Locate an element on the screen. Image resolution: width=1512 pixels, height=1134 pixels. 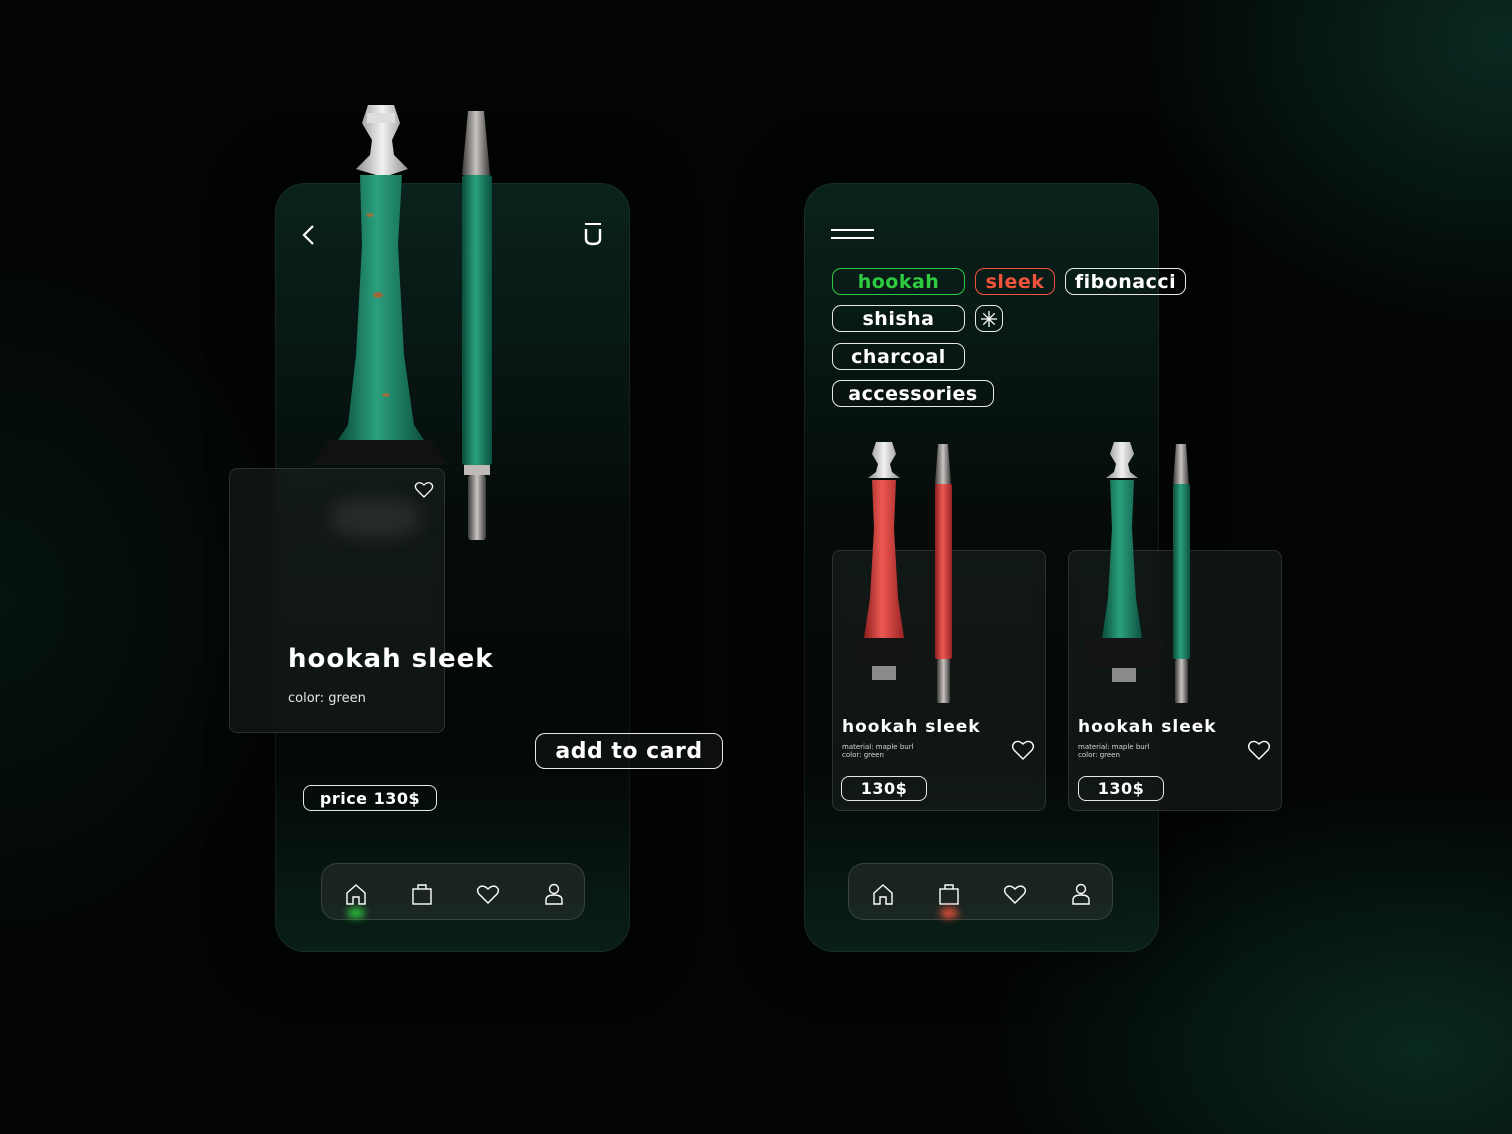
back-chevron-icon is located at coordinates (309, 235).